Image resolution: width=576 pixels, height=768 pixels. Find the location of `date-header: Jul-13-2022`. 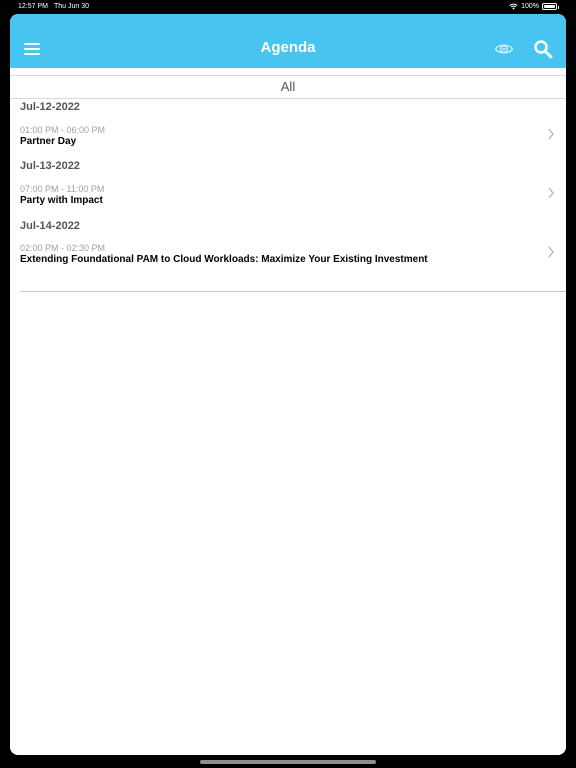

date-header: Jul-13-2022 is located at coordinates (50, 166).